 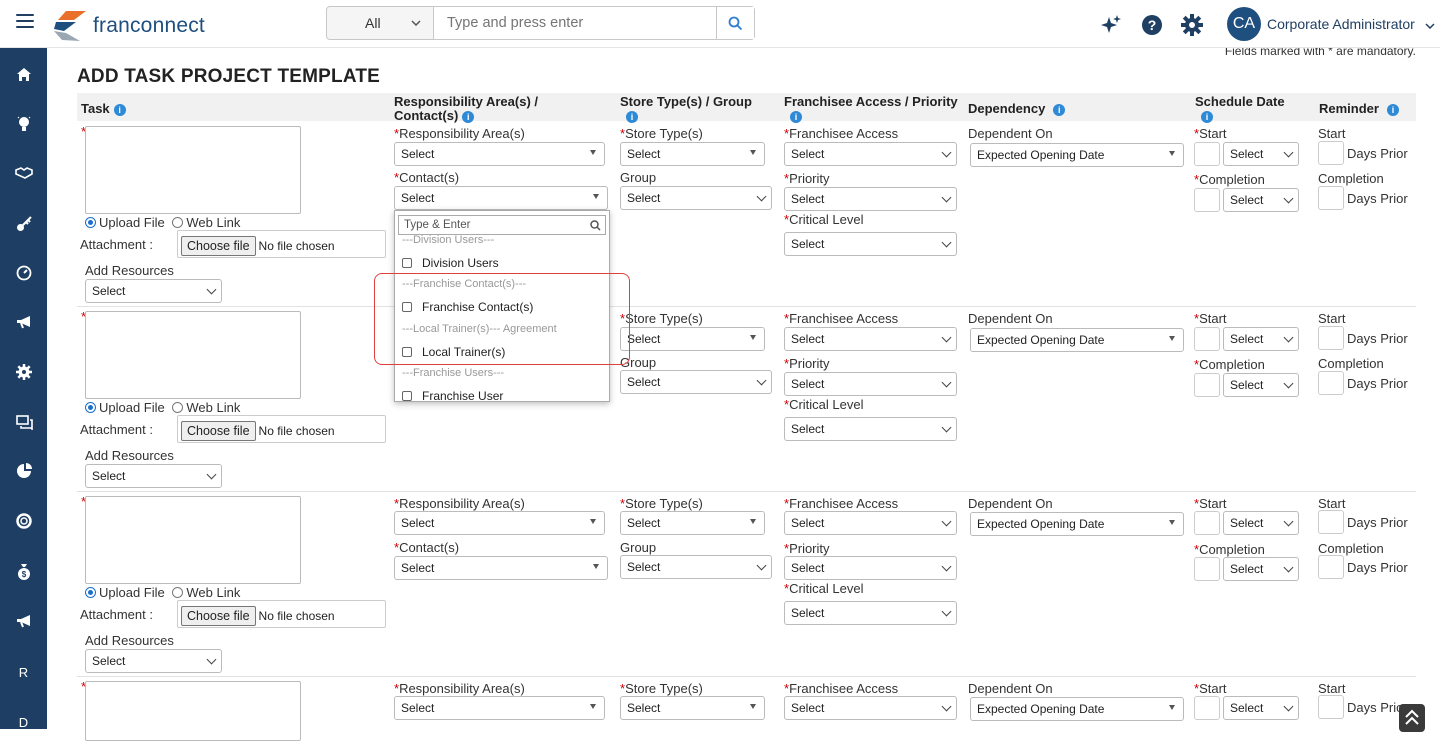 What do you see at coordinates (575, 23) in the screenshot?
I see `search-input` at bounding box center [575, 23].